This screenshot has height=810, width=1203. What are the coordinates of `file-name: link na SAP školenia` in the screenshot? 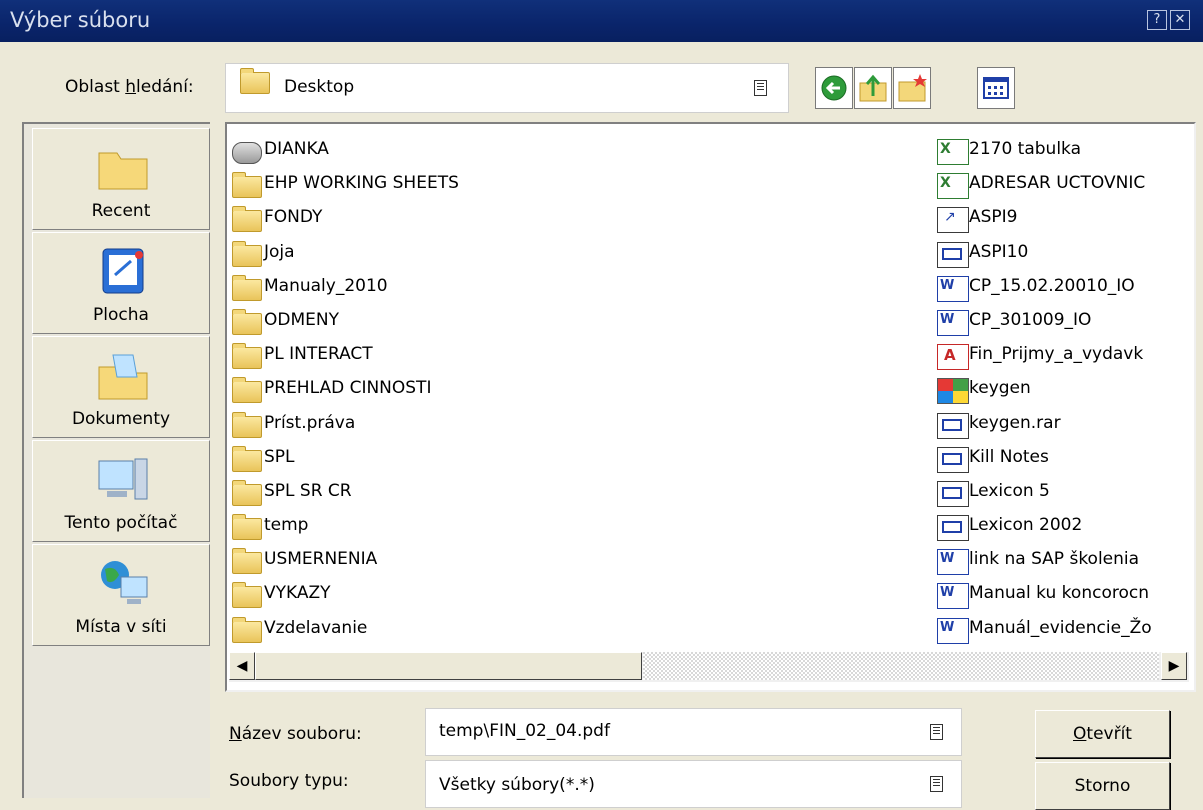 It's located at (1054, 559).